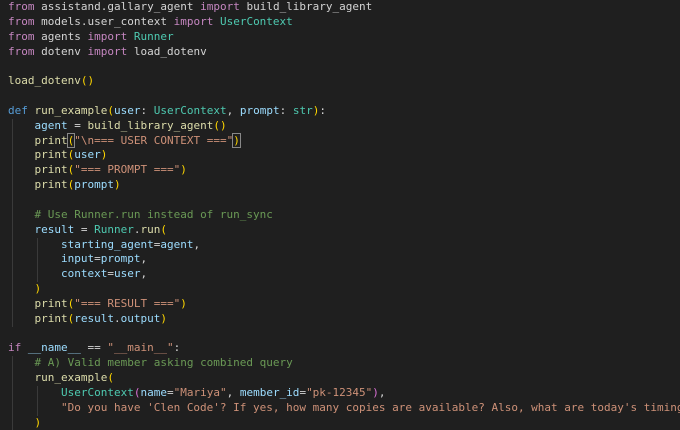  I want to click on code-line-24: if __name__ == "__main__":, so click(340, 348).